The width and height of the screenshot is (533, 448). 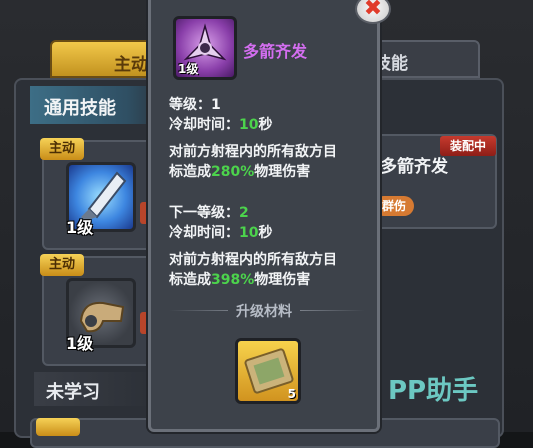 What do you see at coordinates (433, 391) in the screenshot?
I see `watermark: PP助手` at bounding box center [433, 391].